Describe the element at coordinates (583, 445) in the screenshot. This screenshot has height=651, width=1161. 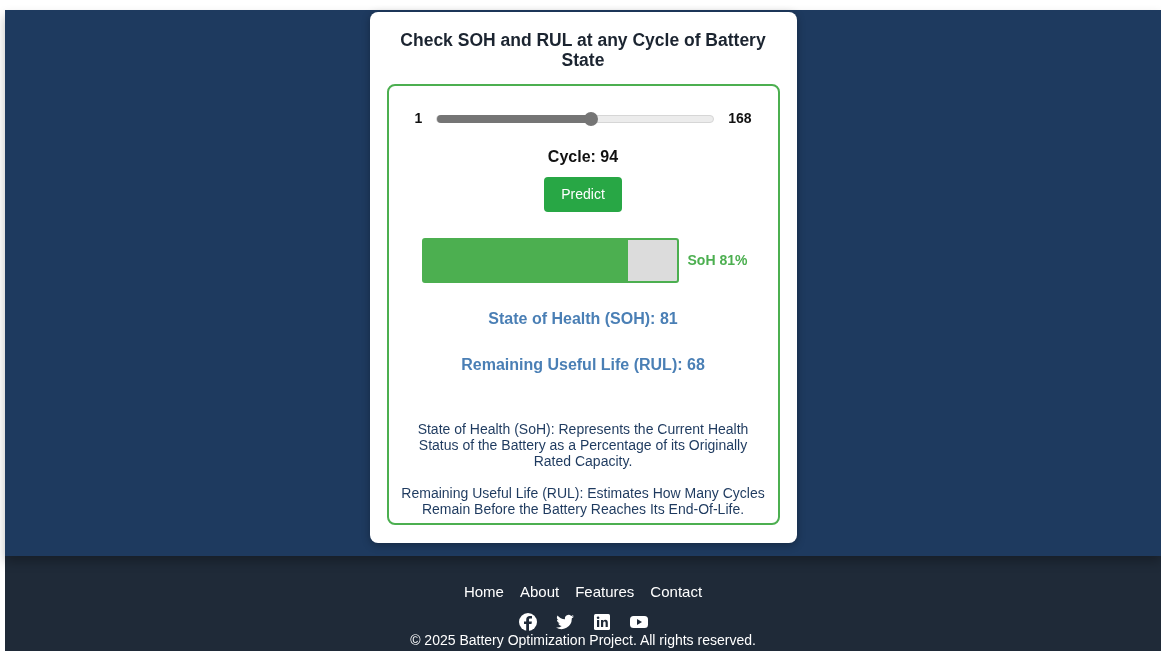
I see `description-text: State of Health (SoH): Represents the Current Health Status of the Battery as a Percentage of its Originally Rated Capacity.` at that location.